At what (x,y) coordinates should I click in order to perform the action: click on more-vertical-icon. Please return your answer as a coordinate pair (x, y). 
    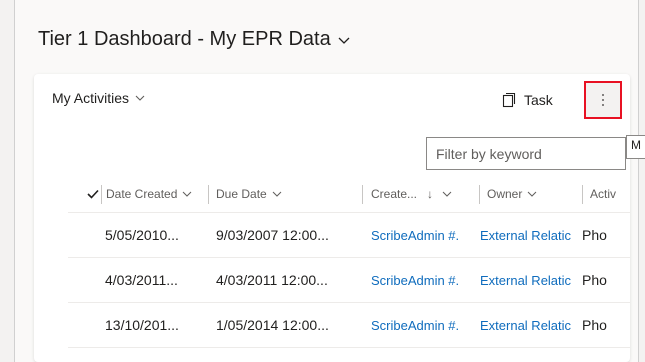
    Looking at the image, I should click on (603, 100).